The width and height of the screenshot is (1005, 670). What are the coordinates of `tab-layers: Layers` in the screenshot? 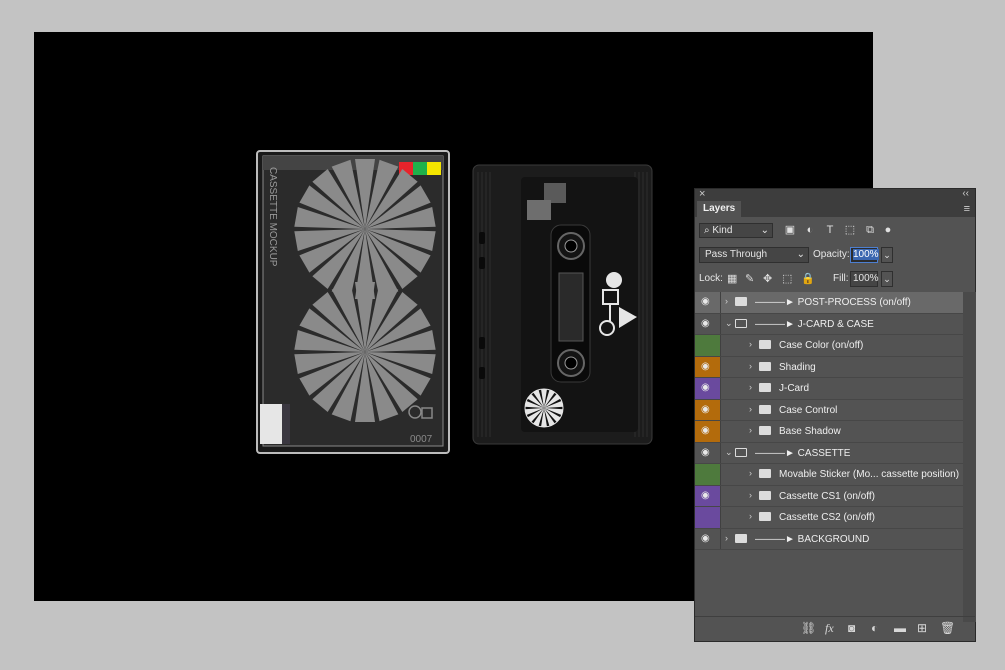 It's located at (719, 209).